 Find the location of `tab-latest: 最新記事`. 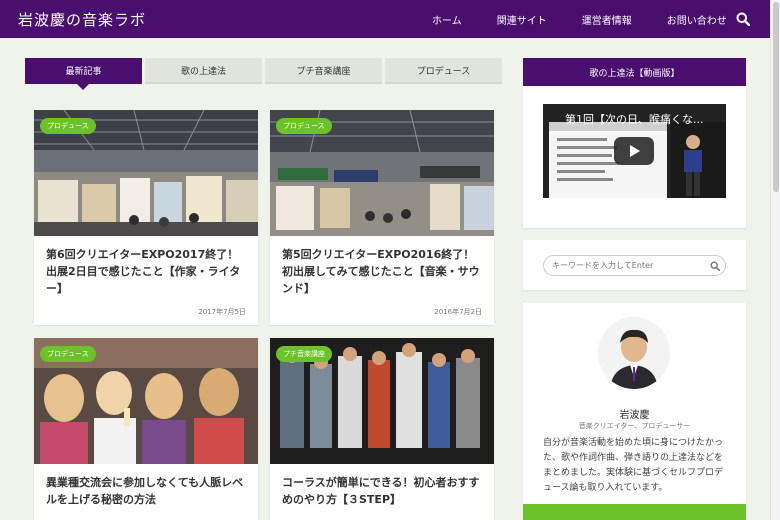

tab-latest: 最新記事 is located at coordinates (83, 74).